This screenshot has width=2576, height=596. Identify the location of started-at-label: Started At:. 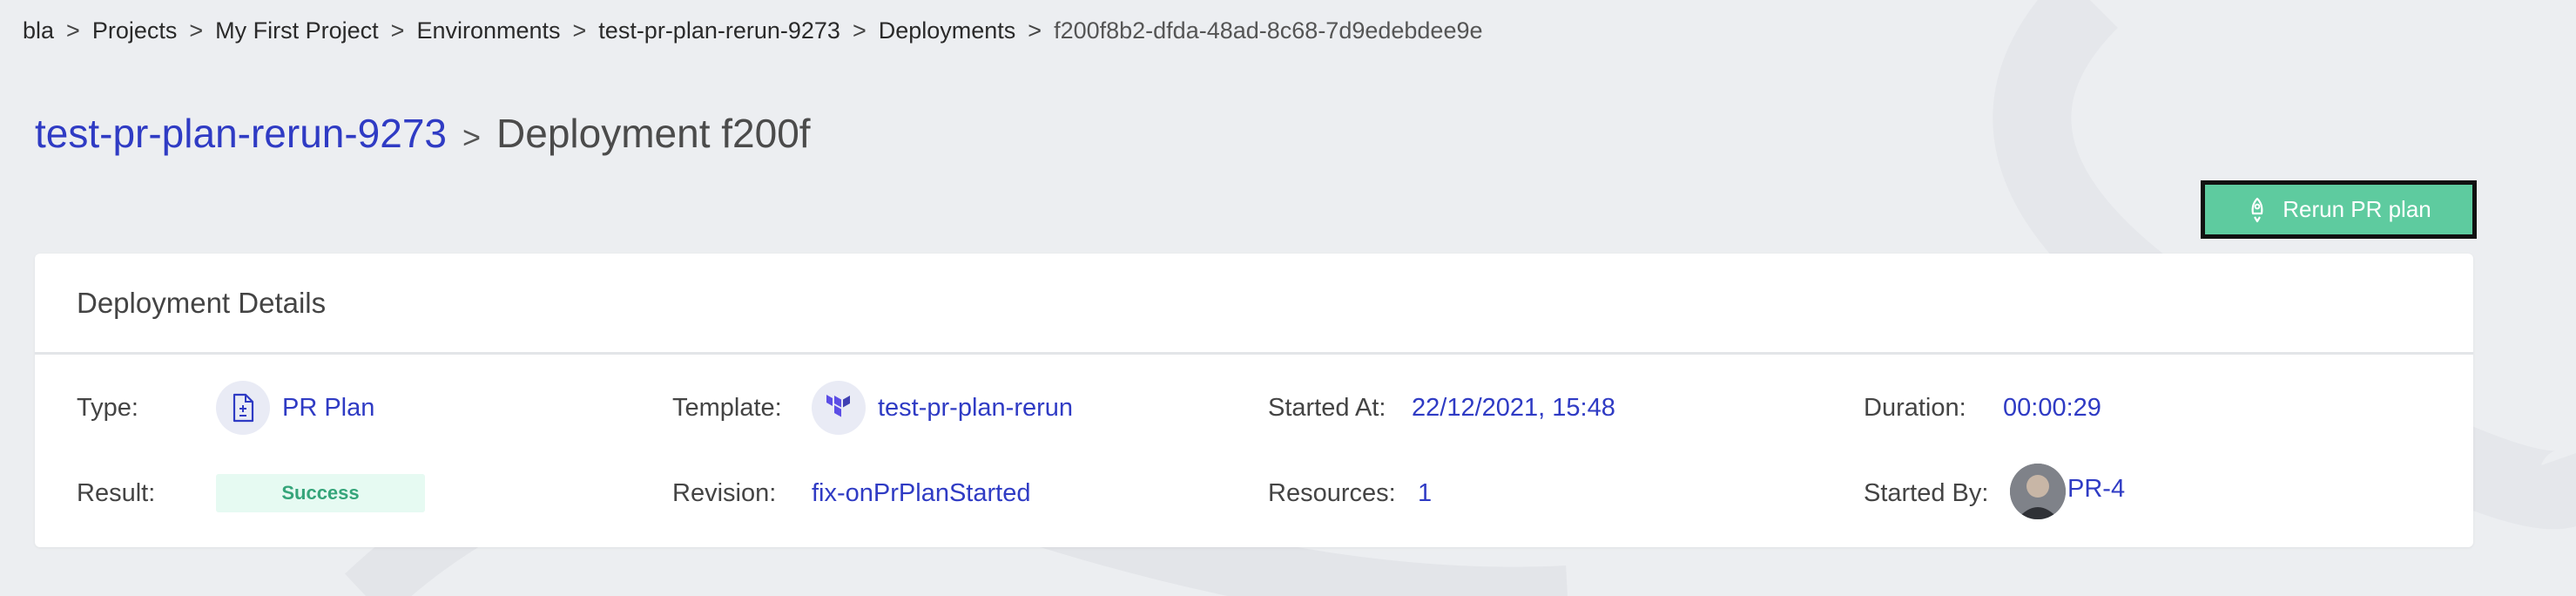
(1327, 407).